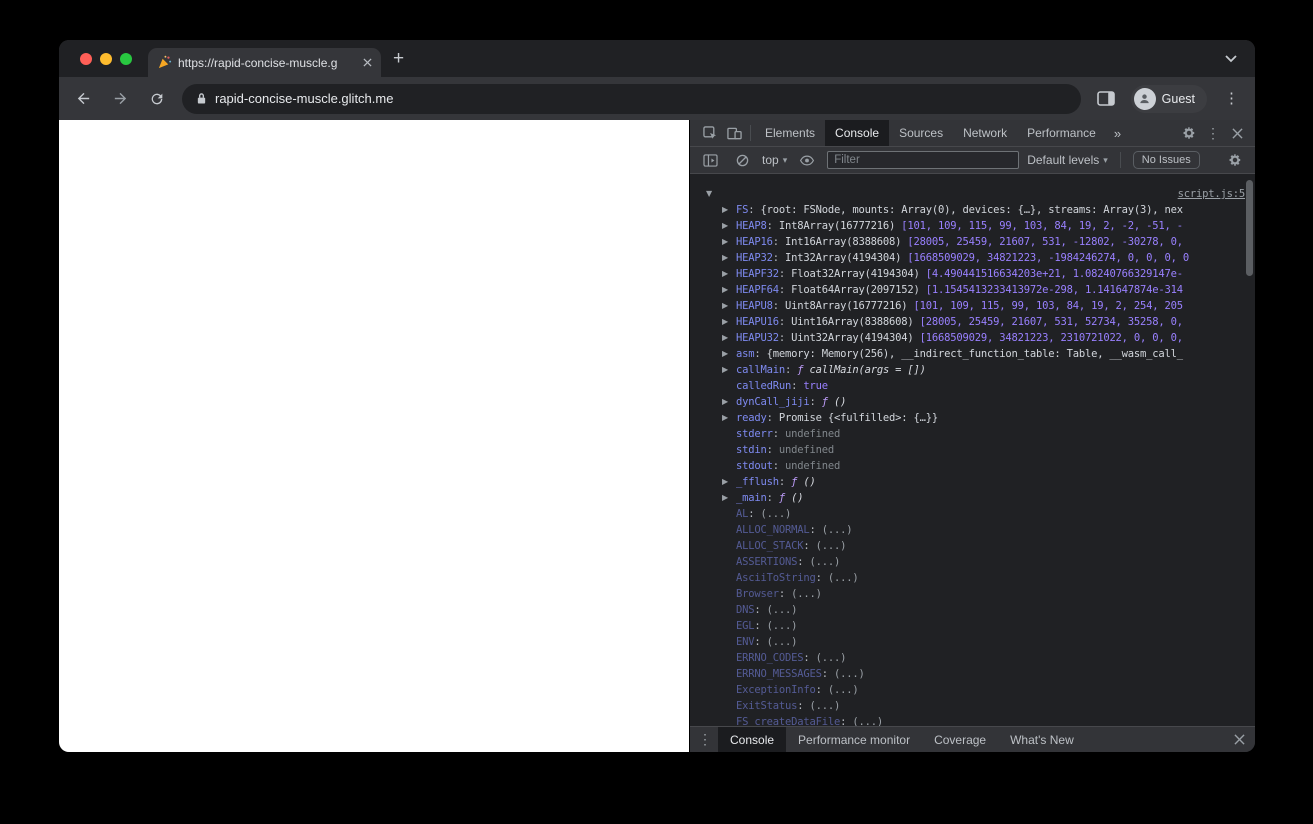  I want to click on filter-input, so click(923, 160).